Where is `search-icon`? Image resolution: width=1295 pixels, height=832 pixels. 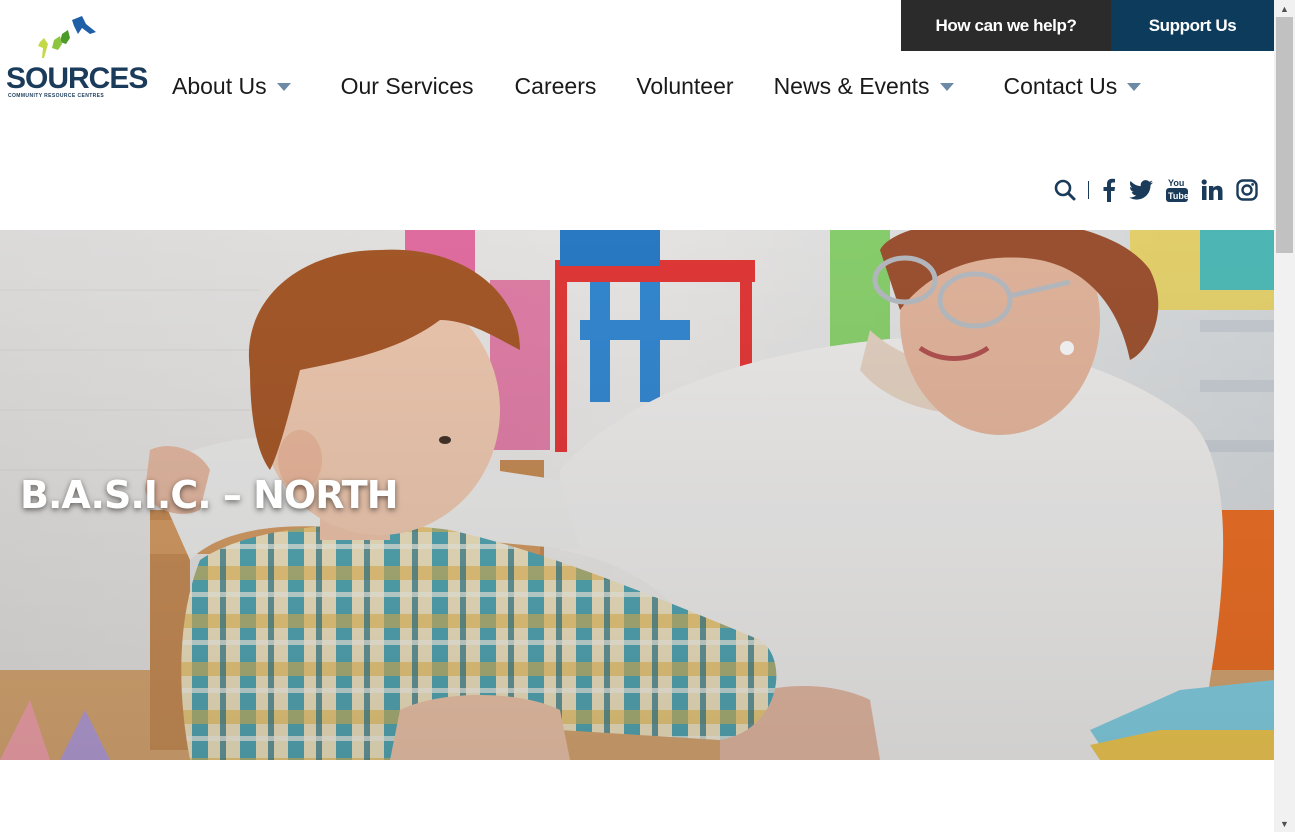
search-icon is located at coordinates (1065, 190).